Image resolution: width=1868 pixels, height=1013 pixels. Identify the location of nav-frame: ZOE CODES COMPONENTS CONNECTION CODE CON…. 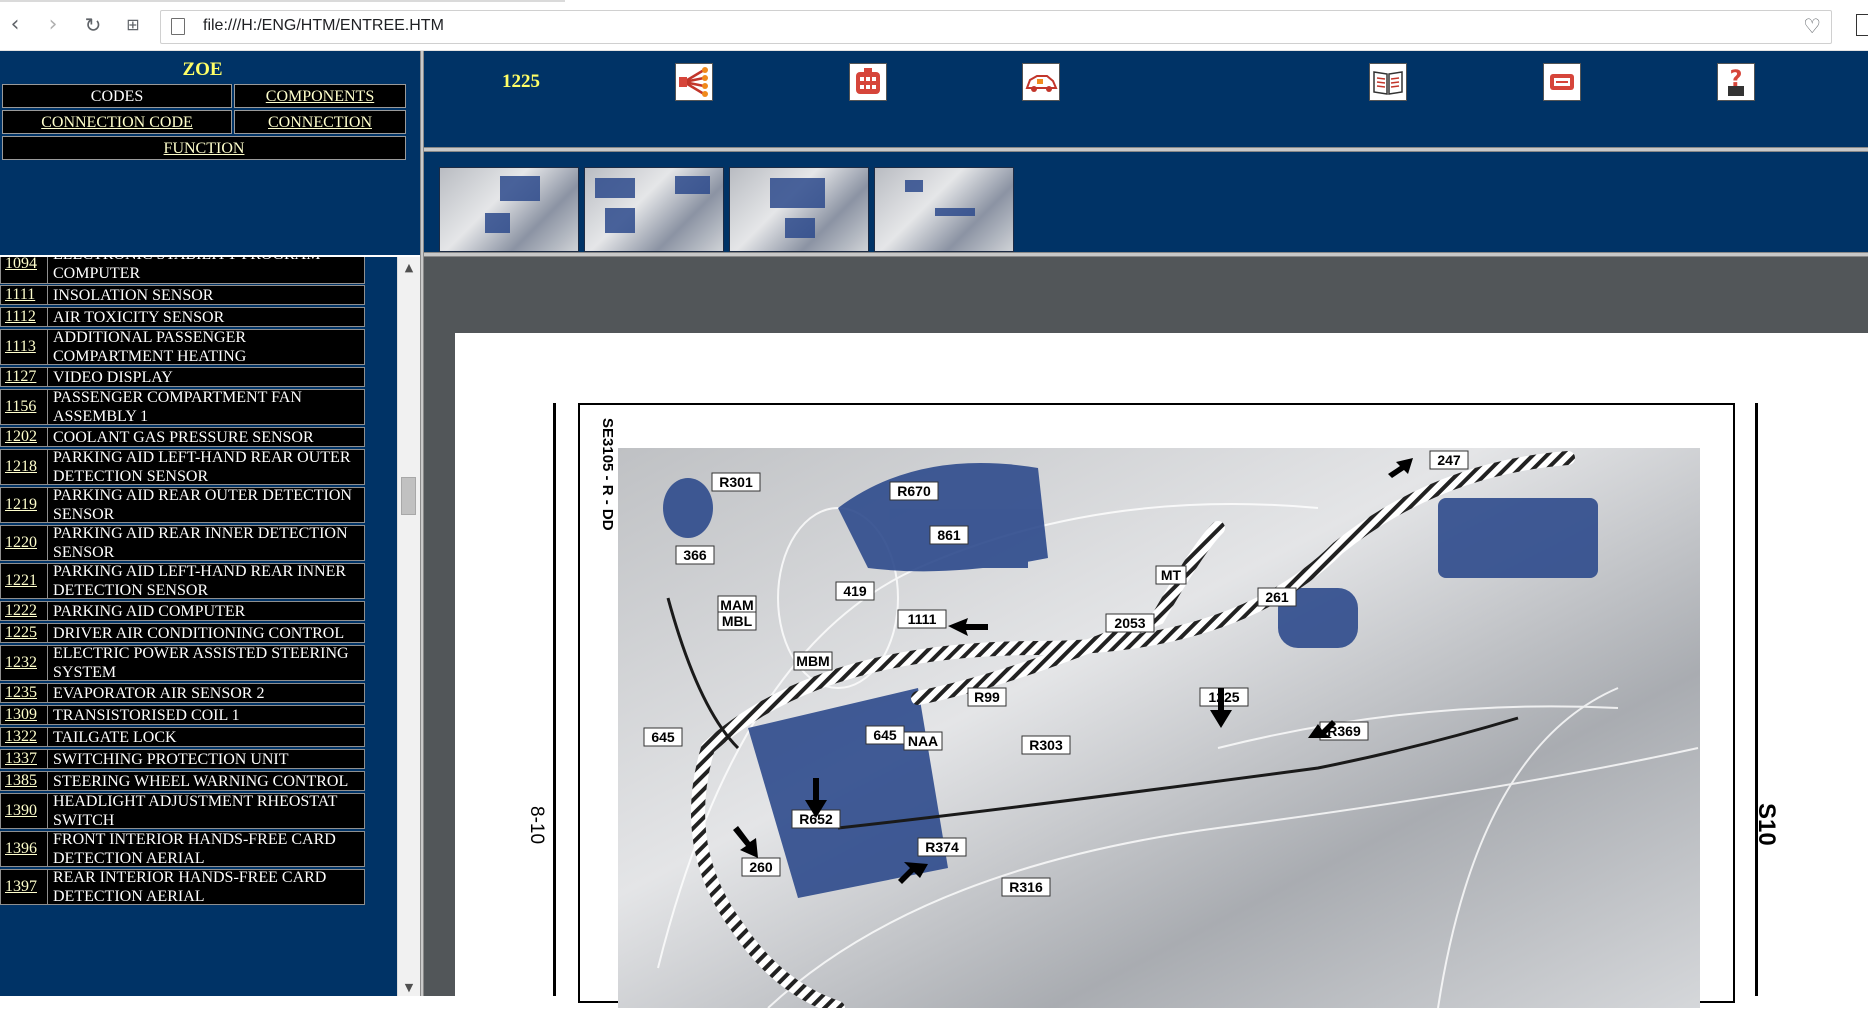
(210, 153).